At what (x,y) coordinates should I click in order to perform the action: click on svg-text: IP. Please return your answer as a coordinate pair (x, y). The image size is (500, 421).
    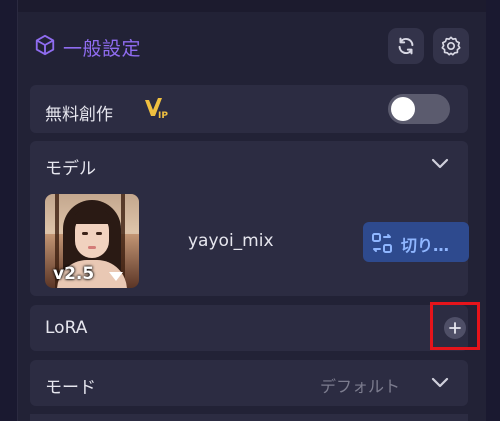
    Looking at the image, I should click on (163, 116).